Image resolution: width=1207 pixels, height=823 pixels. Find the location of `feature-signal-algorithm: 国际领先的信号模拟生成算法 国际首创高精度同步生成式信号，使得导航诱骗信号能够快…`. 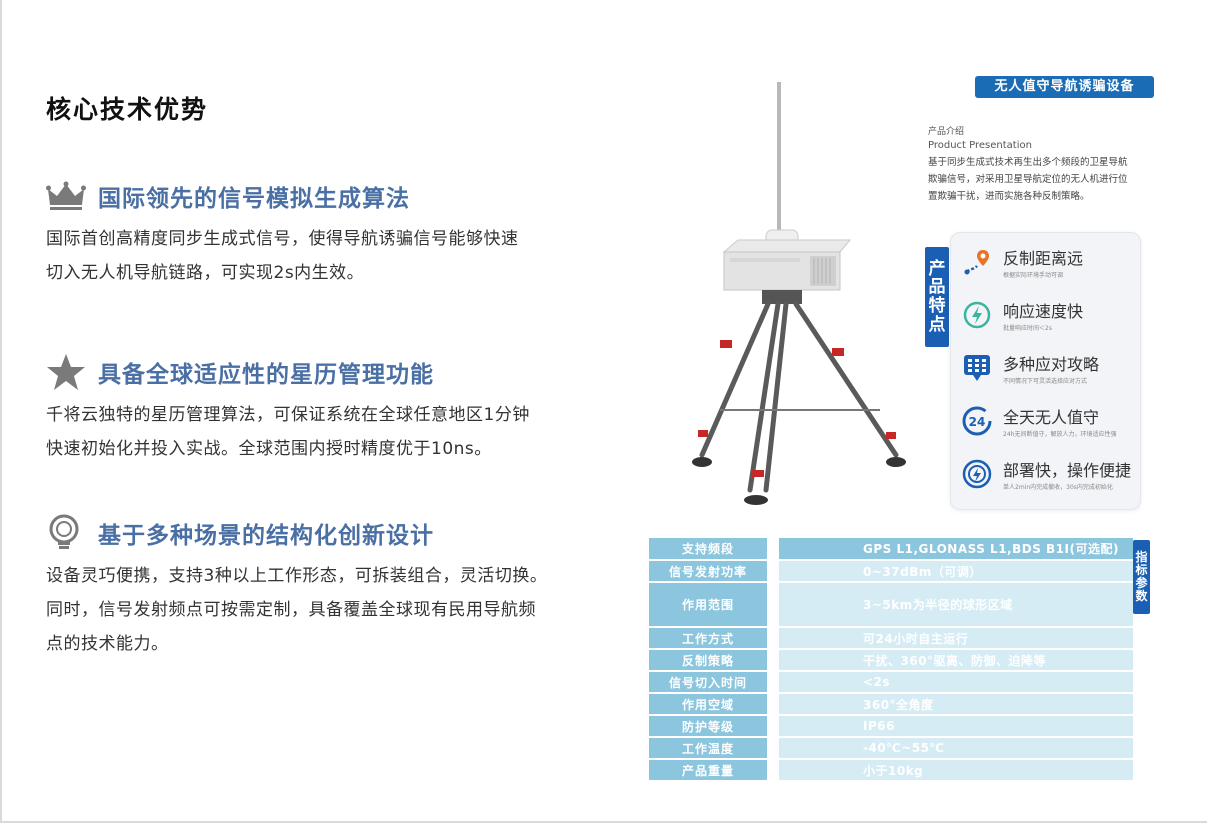

feature-signal-algorithm: 国际领先的信号模拟生成算法 国际首创高精度同步生成式信号，使得导航诱骗信号能够快… is located at coordinates (326, 233).